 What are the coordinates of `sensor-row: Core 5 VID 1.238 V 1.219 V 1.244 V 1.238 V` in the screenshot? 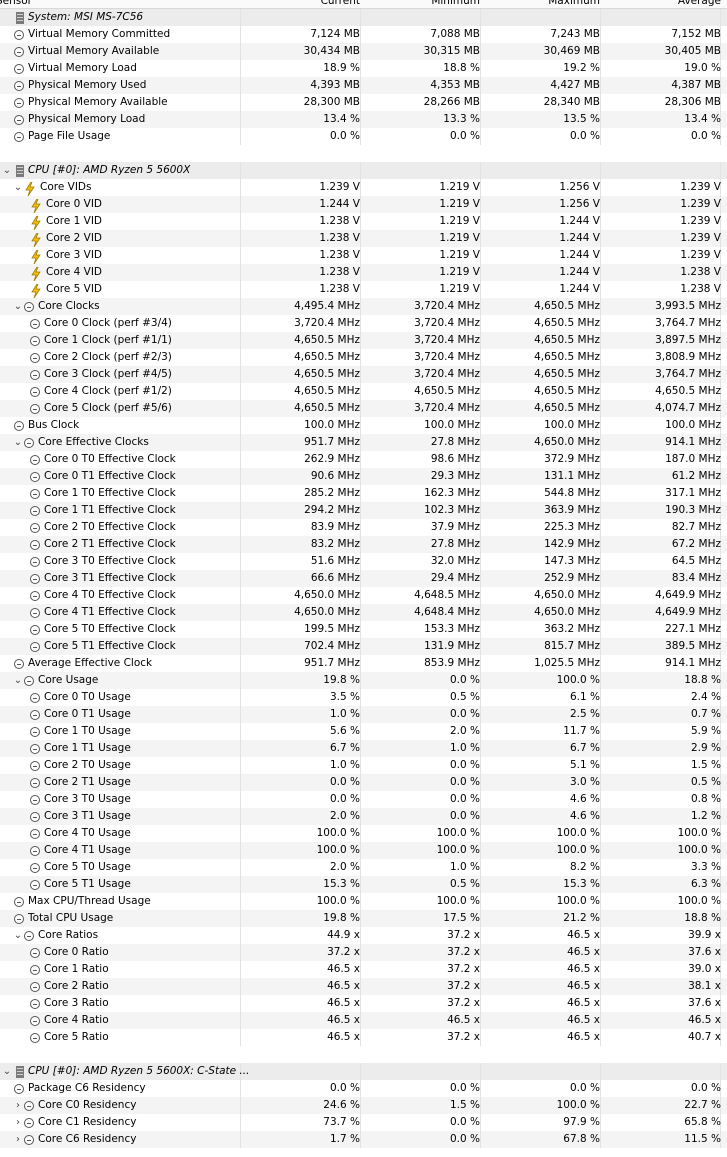 It's located at (363, 289).